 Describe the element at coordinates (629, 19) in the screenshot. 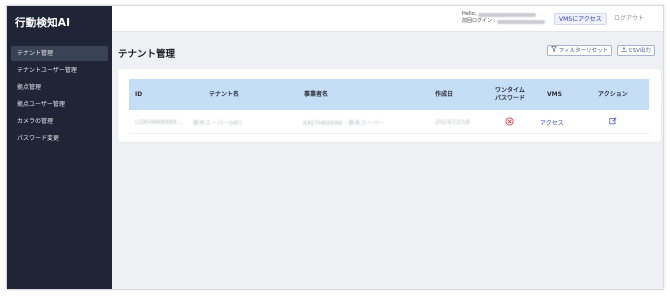

I see `logout-button: ログアウト` at that location.